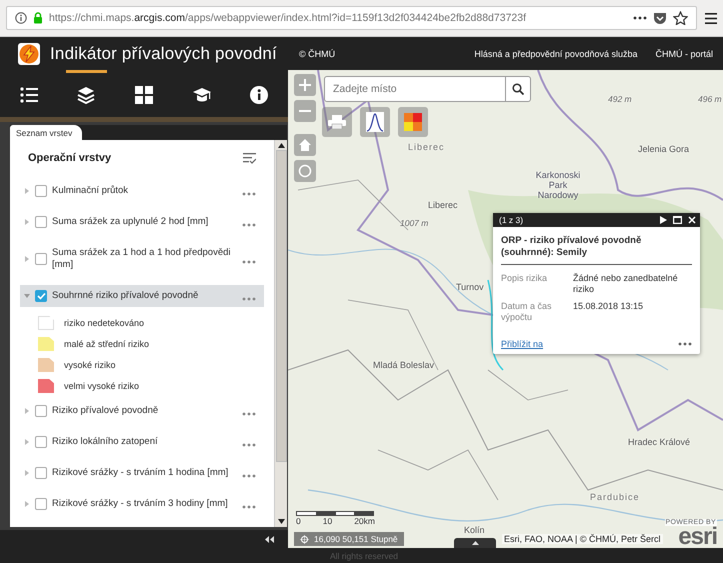 This screenshot has width=723, height=563. I want to click on zoom-to-link: Přiblížit na, so click(522, 344).